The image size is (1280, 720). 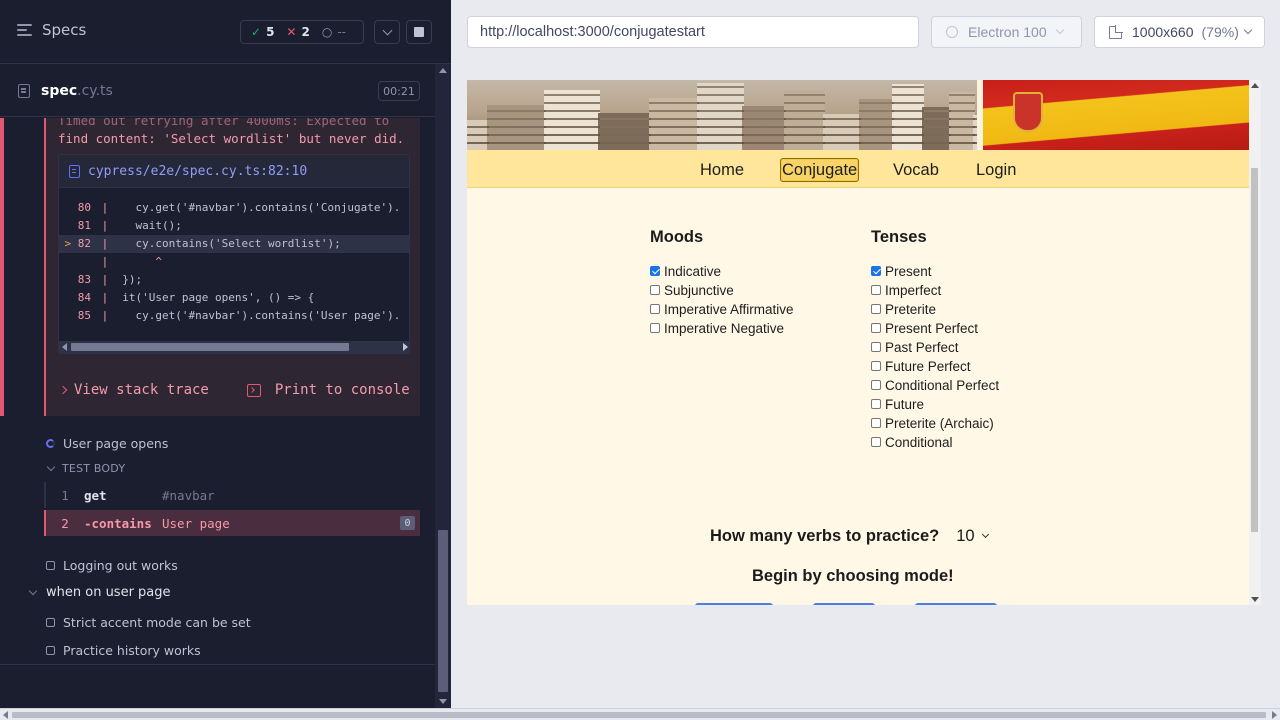 I want to click on code-frame-scrollbar, so click(x=234, y=347).